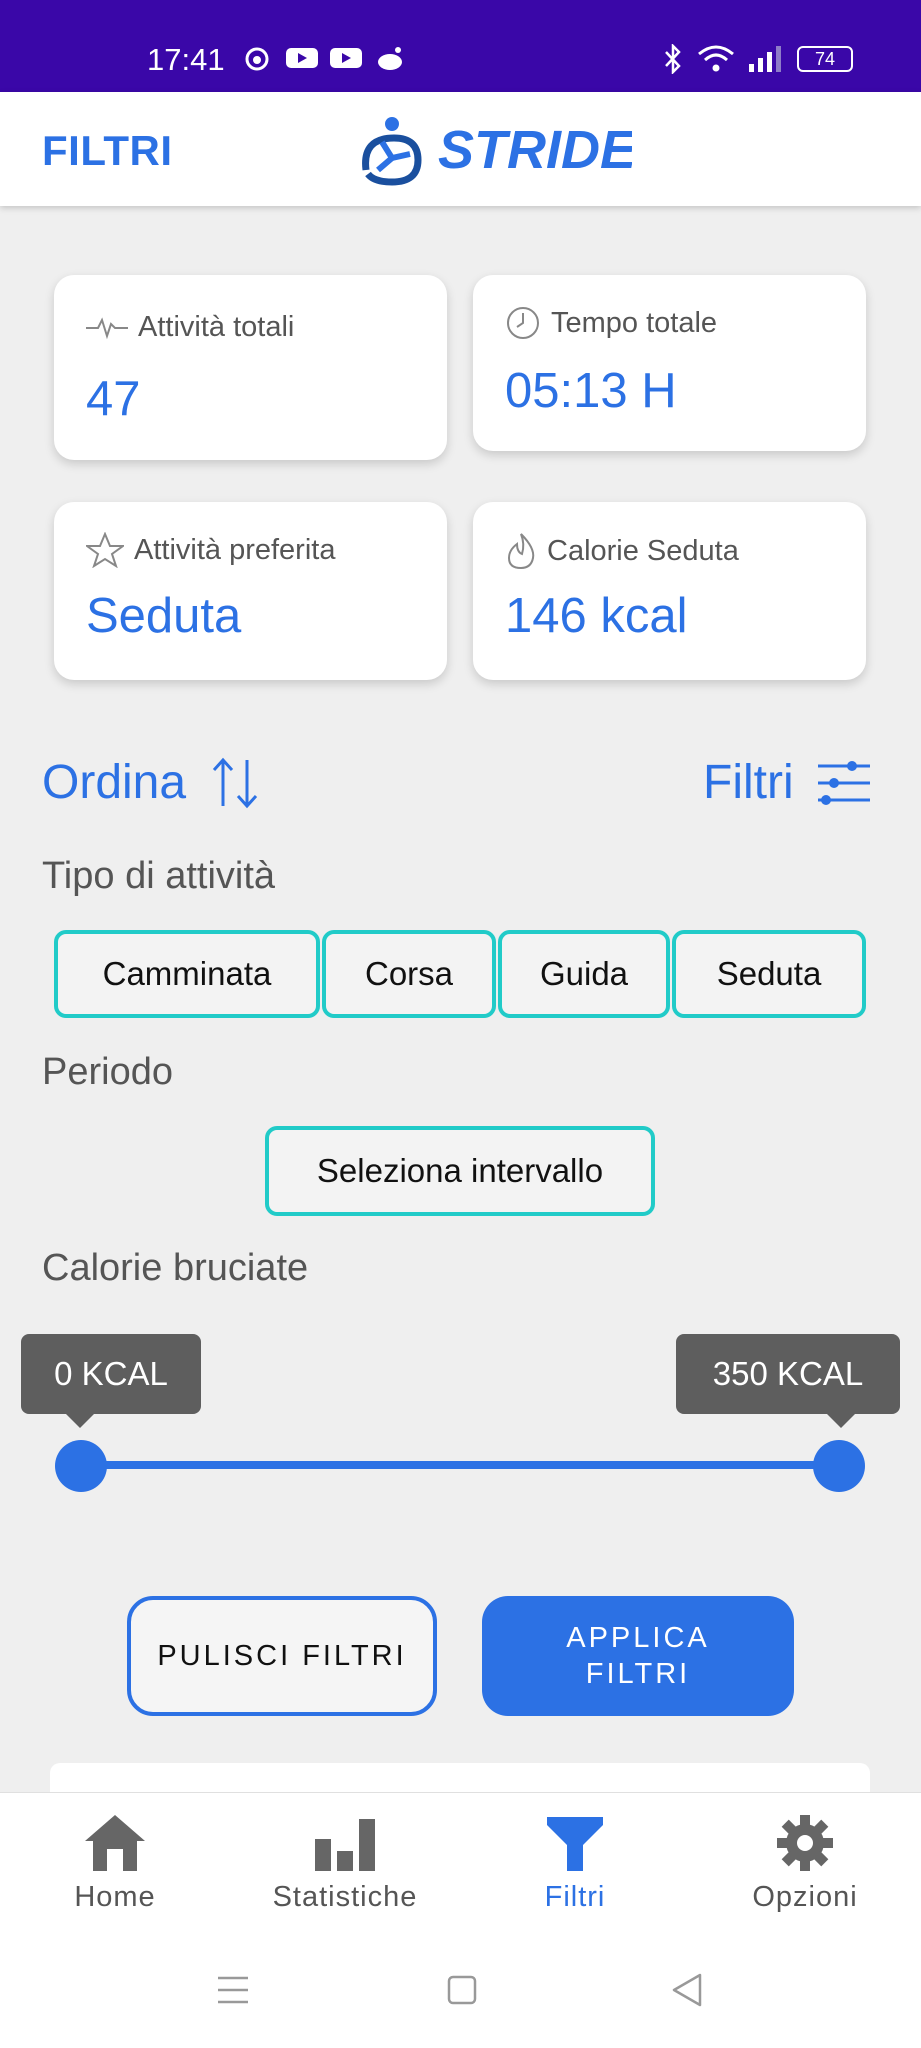  What do you see at coordinates (765, 59) in the screenshot?
I see `signal-icon` at bounding box center [765, 59].